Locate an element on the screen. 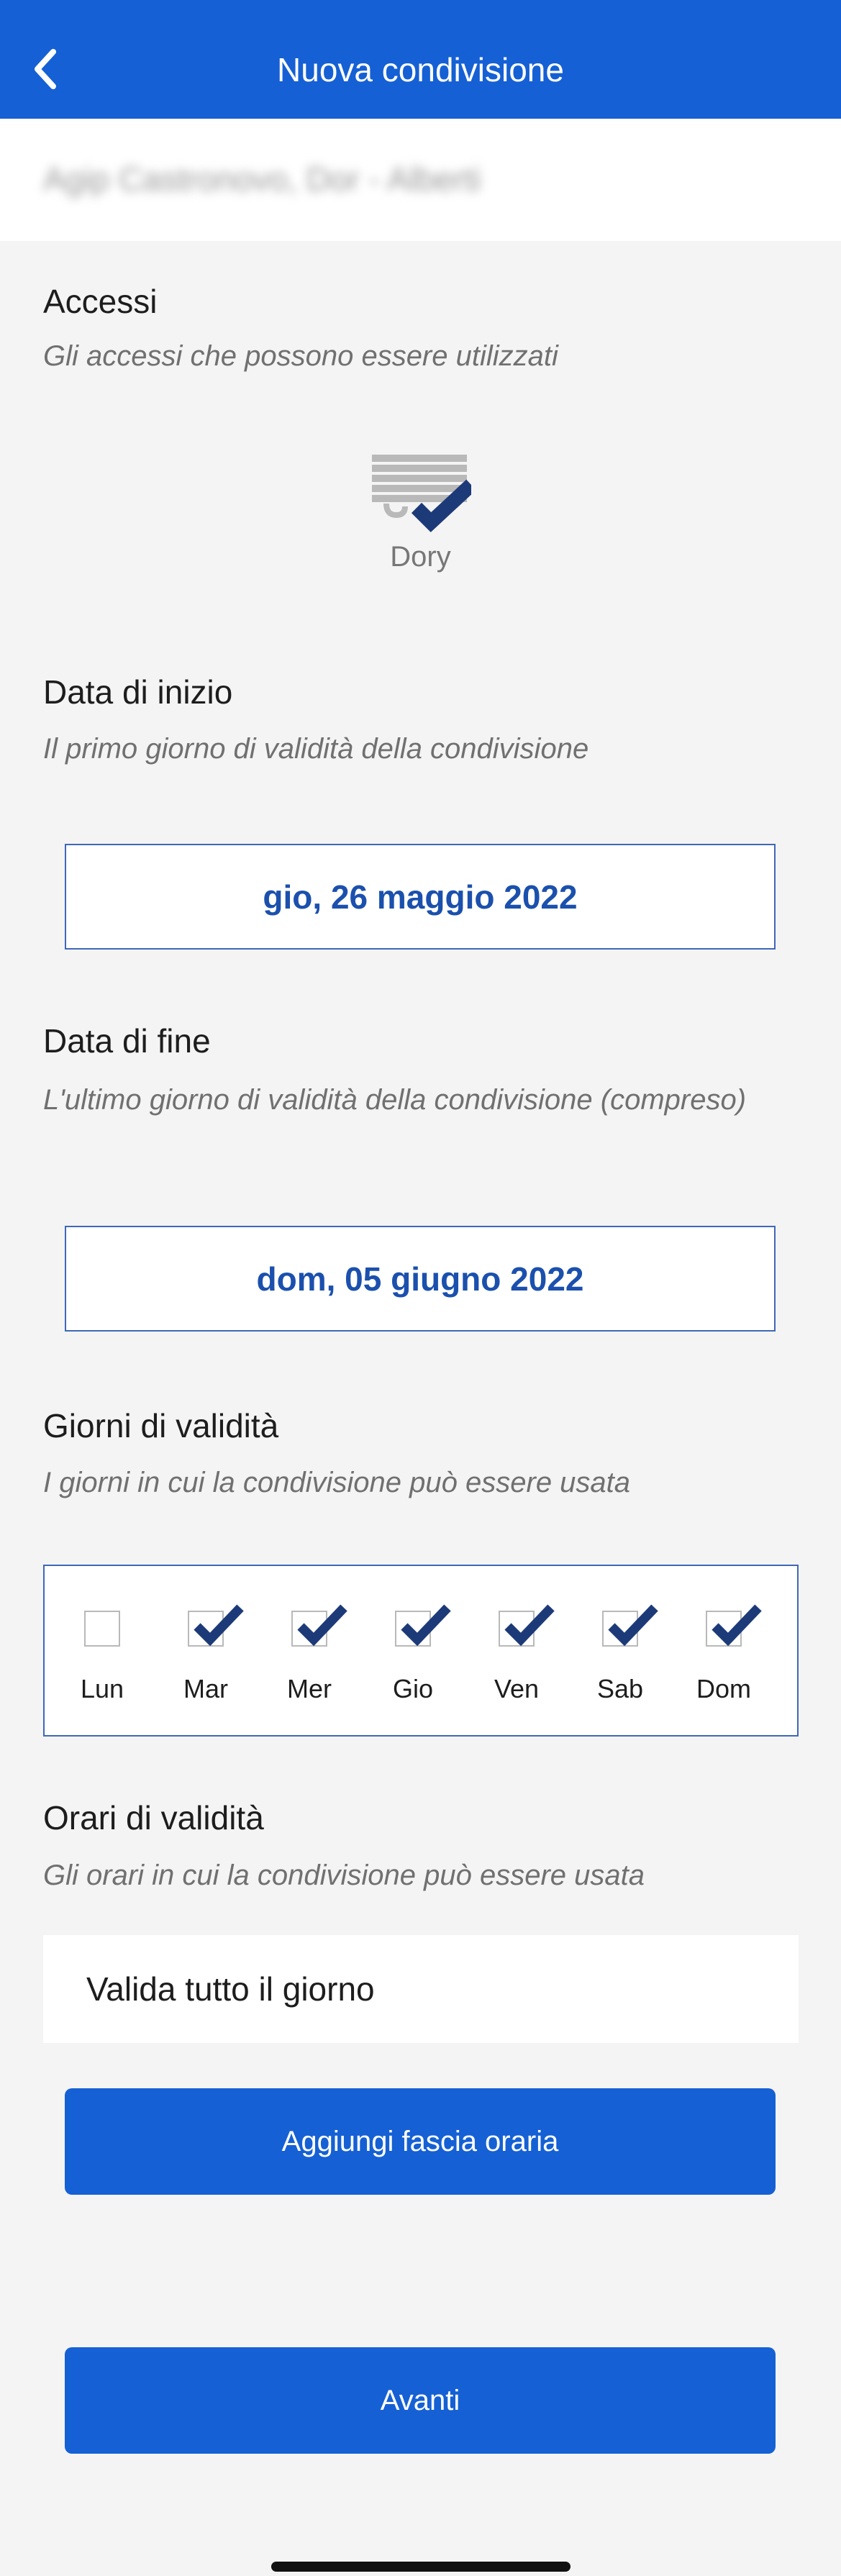 The image size is (841, 2576). day-label: Mar is located at coordinates (205, 1689).